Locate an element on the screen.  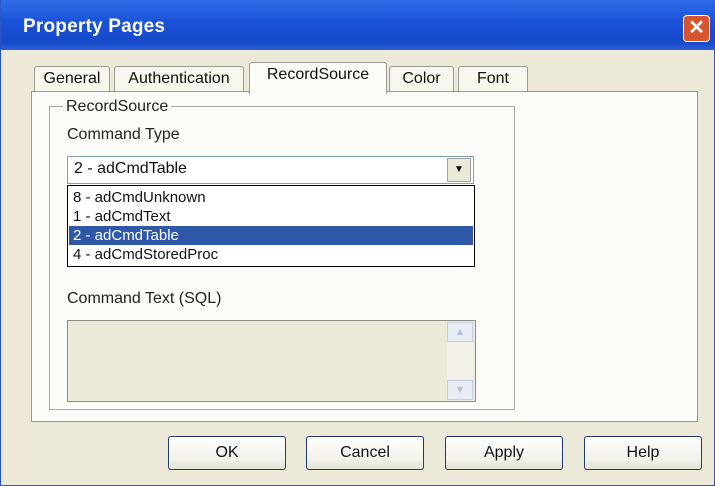
command-text-label: Command Text (SQL) is located at coordinates (144, 298).